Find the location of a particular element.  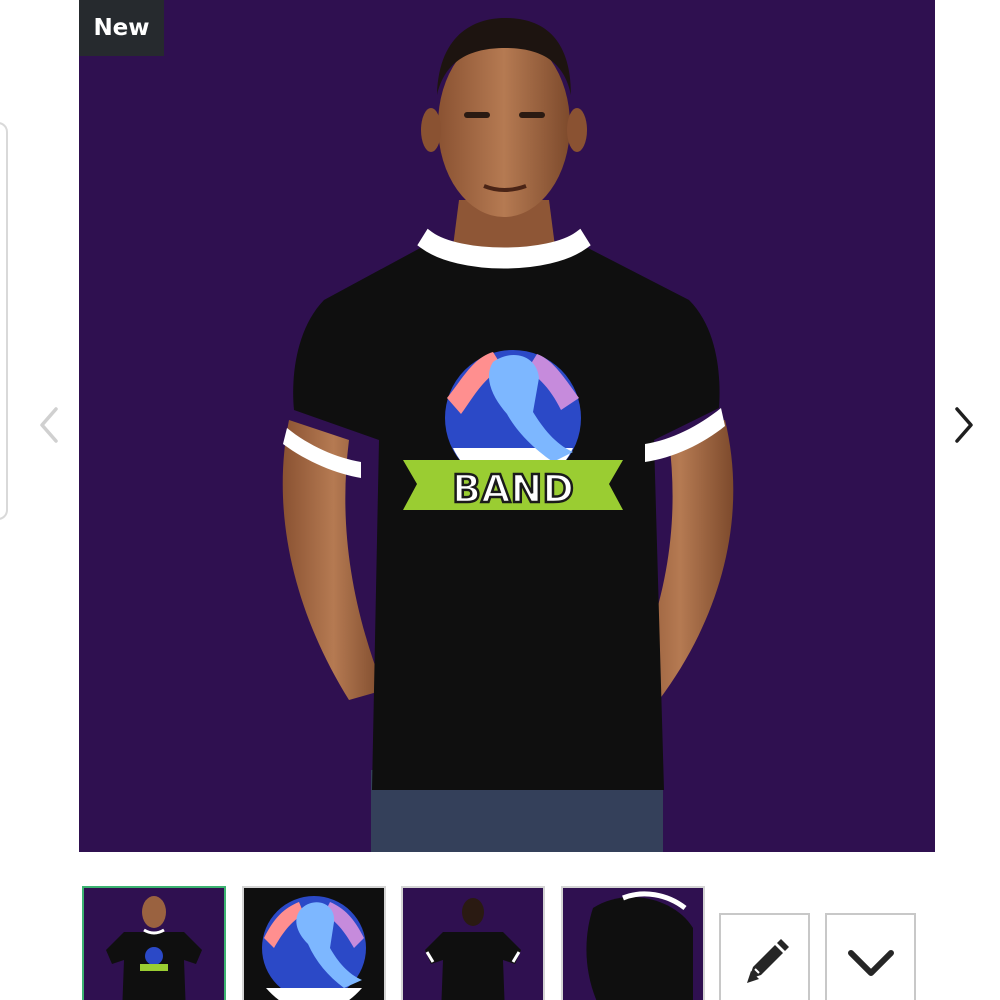

thumbnail-back-model is located at coordinates (473, 943).